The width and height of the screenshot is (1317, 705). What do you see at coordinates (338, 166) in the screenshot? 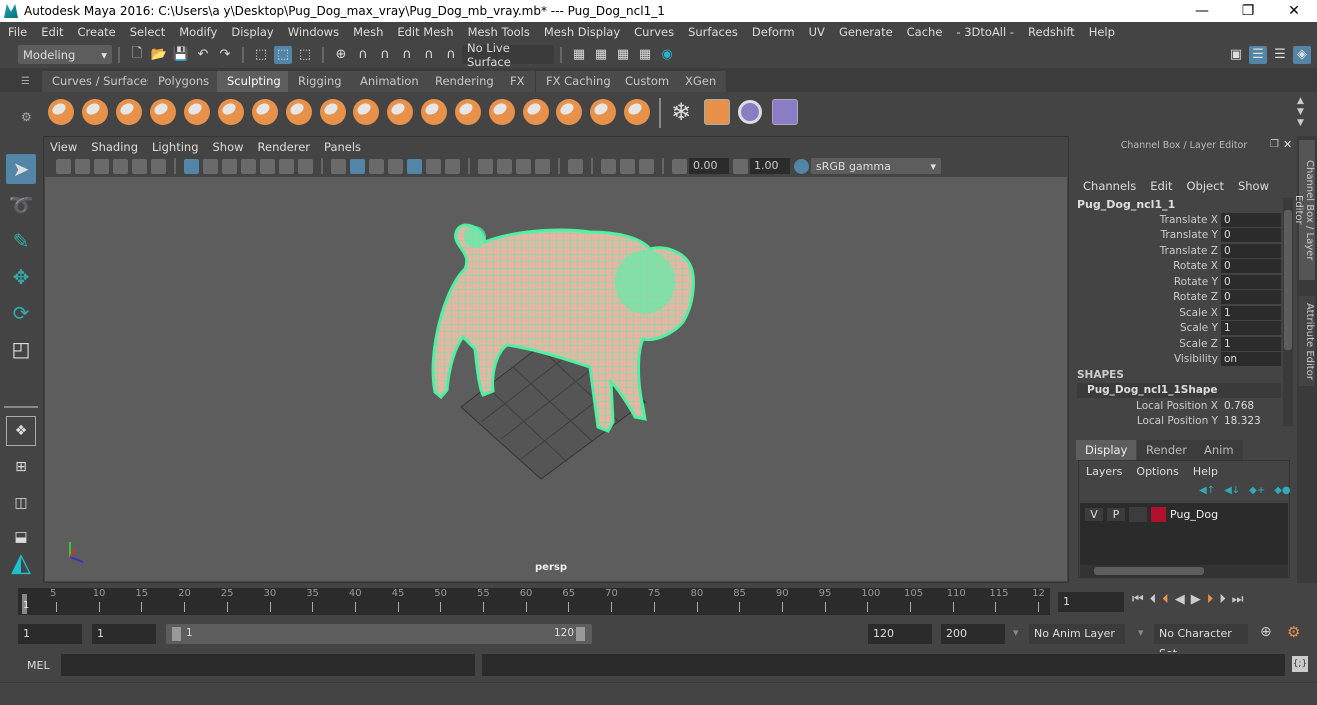
I see `wireframe-icon` at bounding box center [338, 166].